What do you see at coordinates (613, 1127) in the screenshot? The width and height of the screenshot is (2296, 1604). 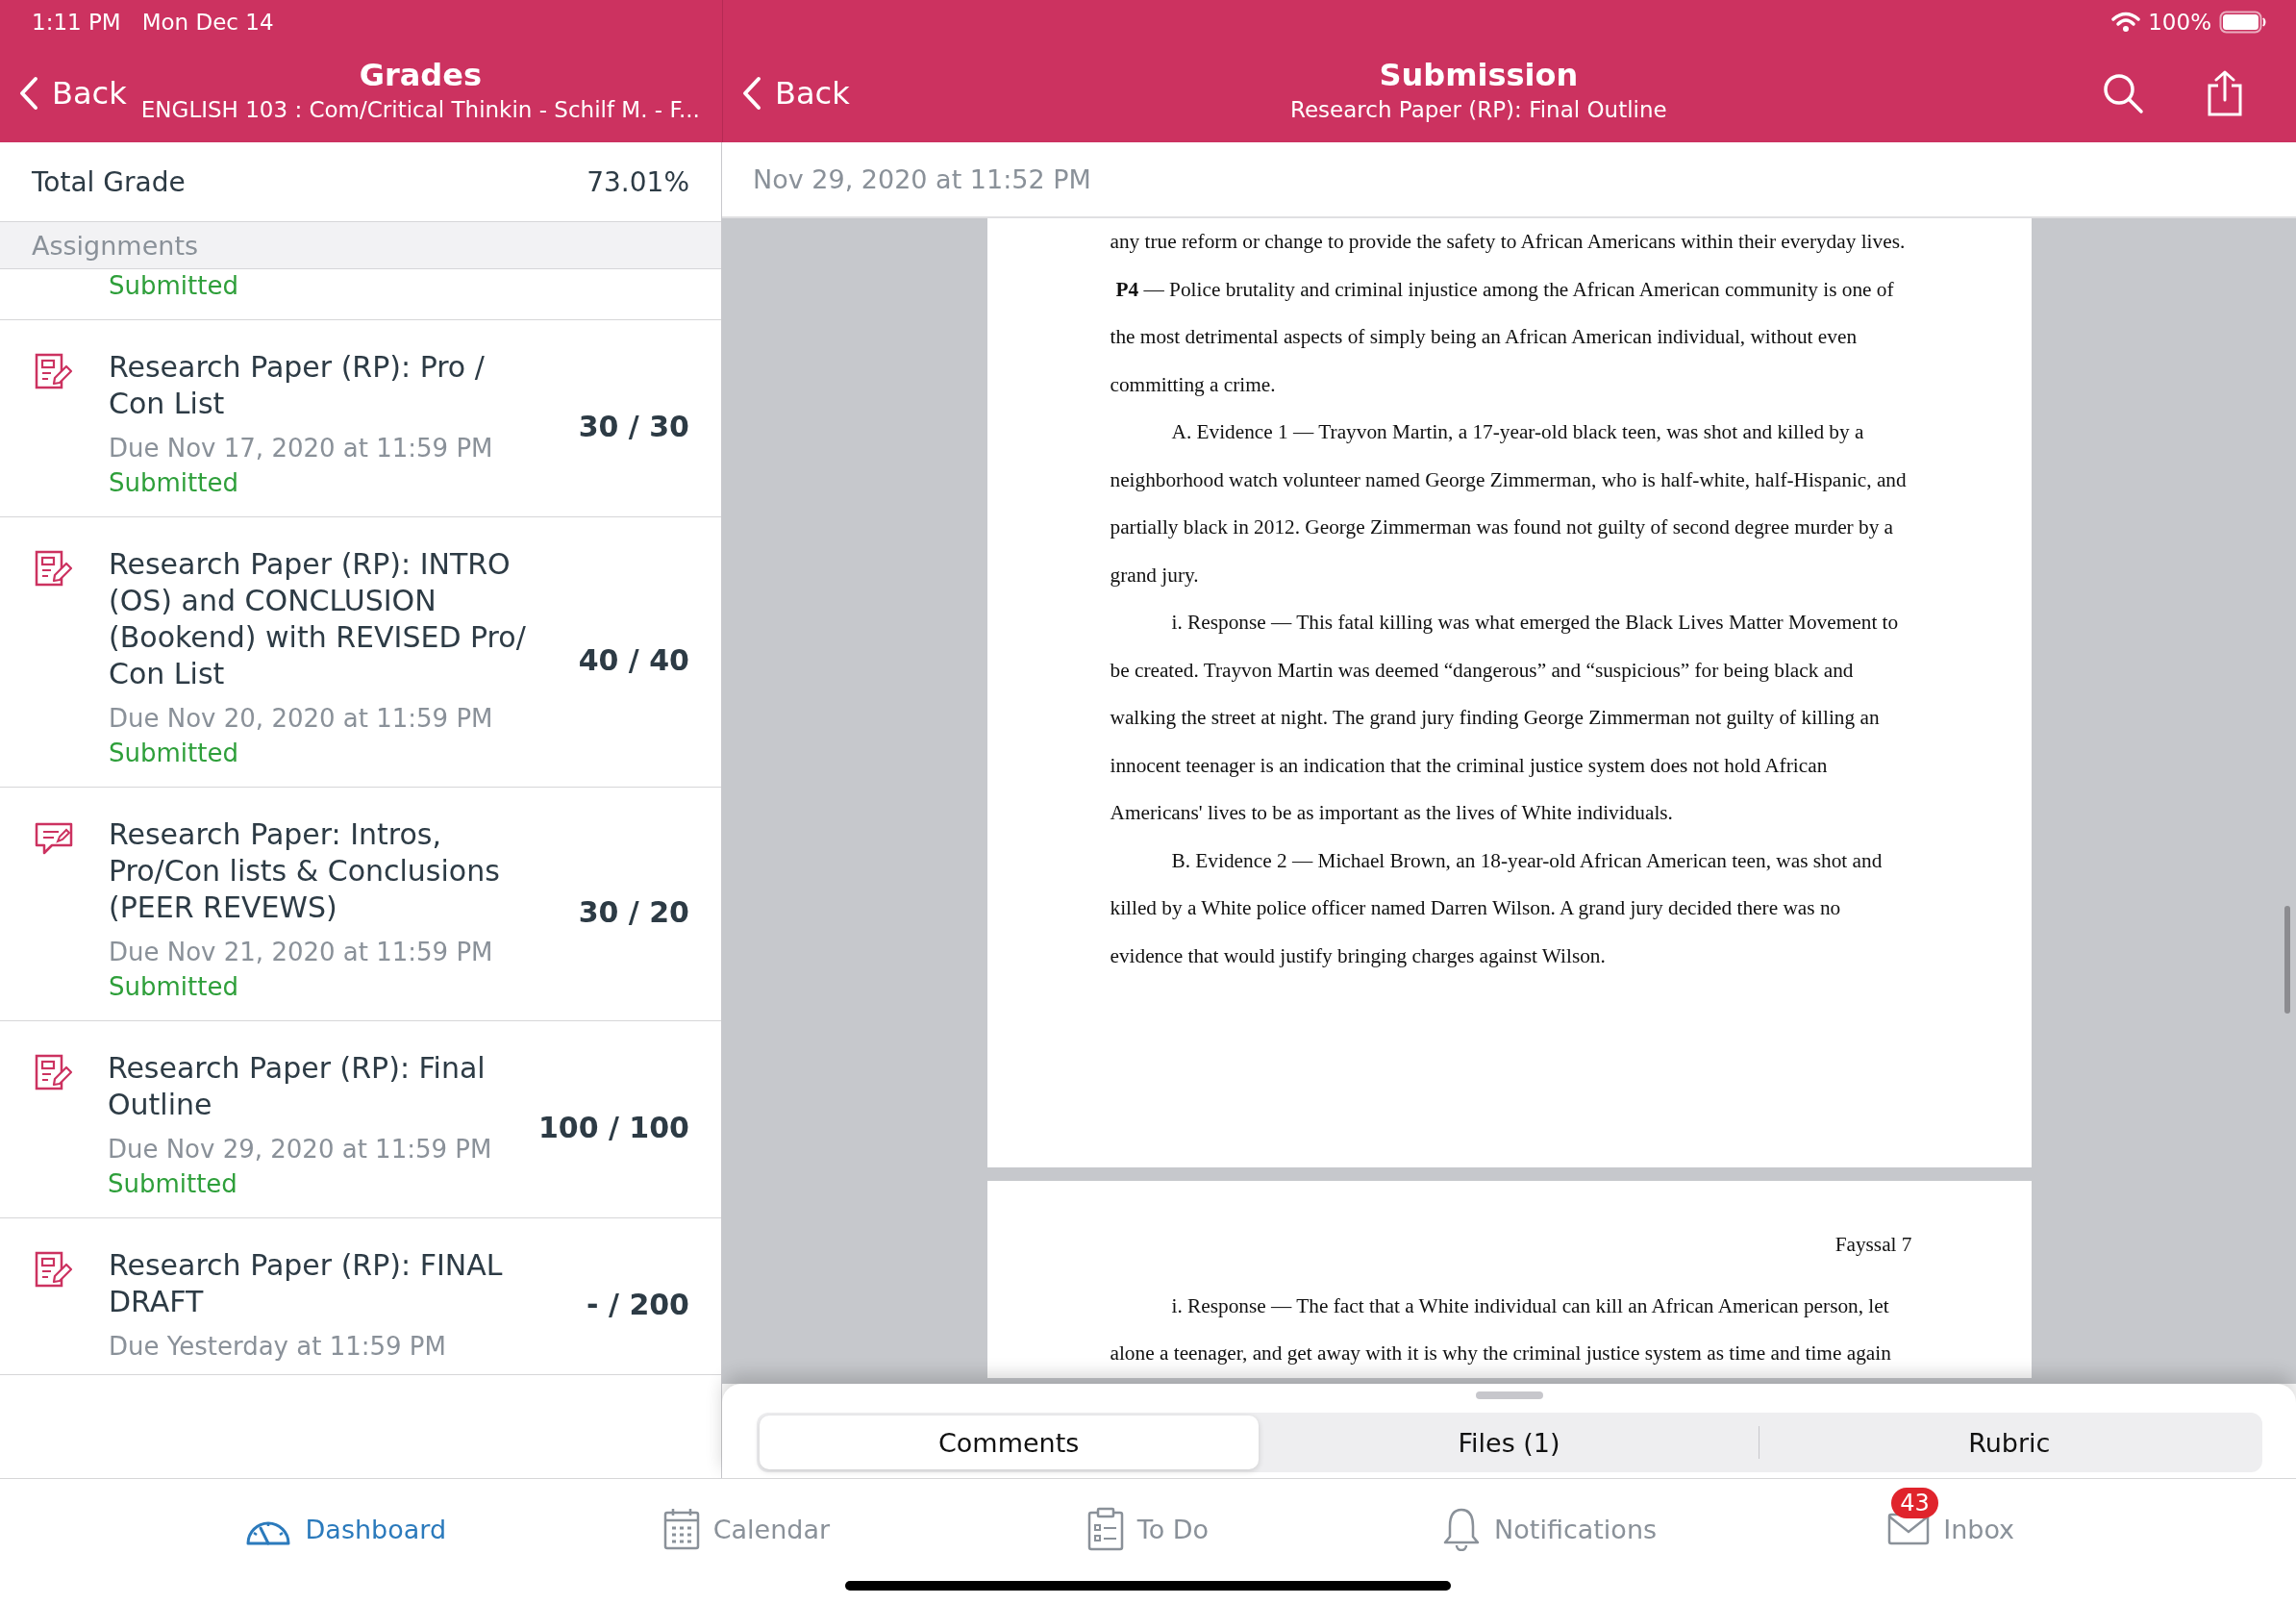 I see `score: 100 / 100` at bounding box center [613, 1127].